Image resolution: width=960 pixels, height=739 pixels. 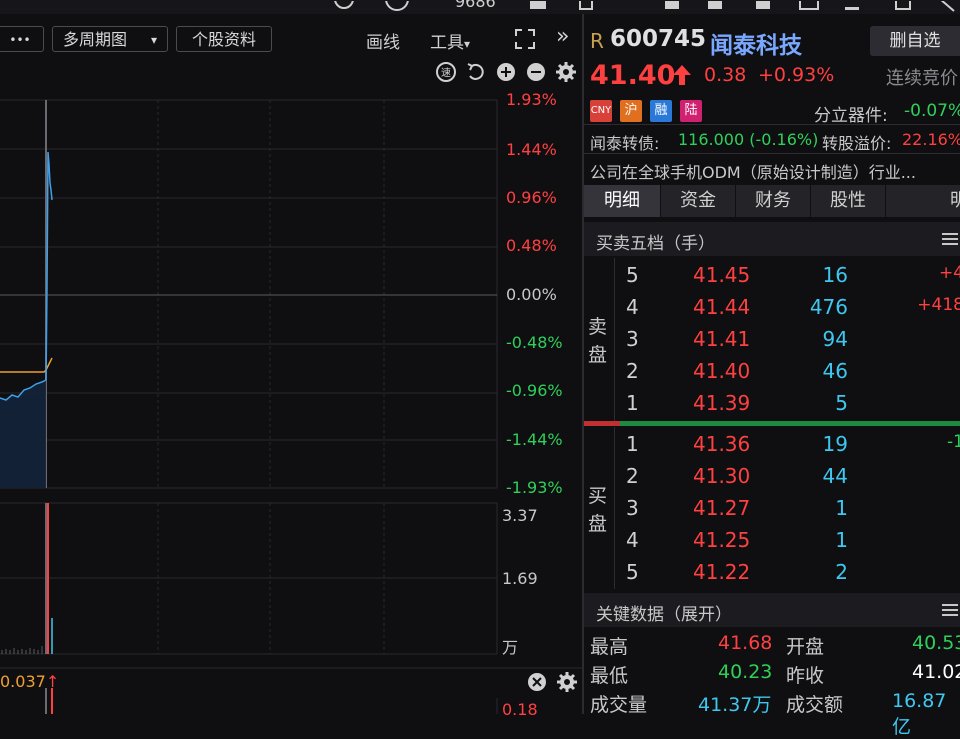 What do you see at coordinates (383, 40) in the screenshot?
I see `draw-line-button: 画线` at bounding box center [383, 40].